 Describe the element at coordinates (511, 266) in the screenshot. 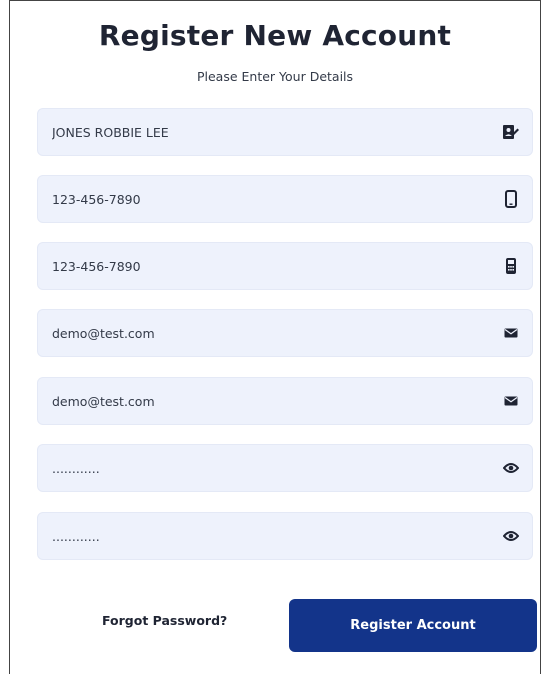

I see `landline-phone-icon` at that location.